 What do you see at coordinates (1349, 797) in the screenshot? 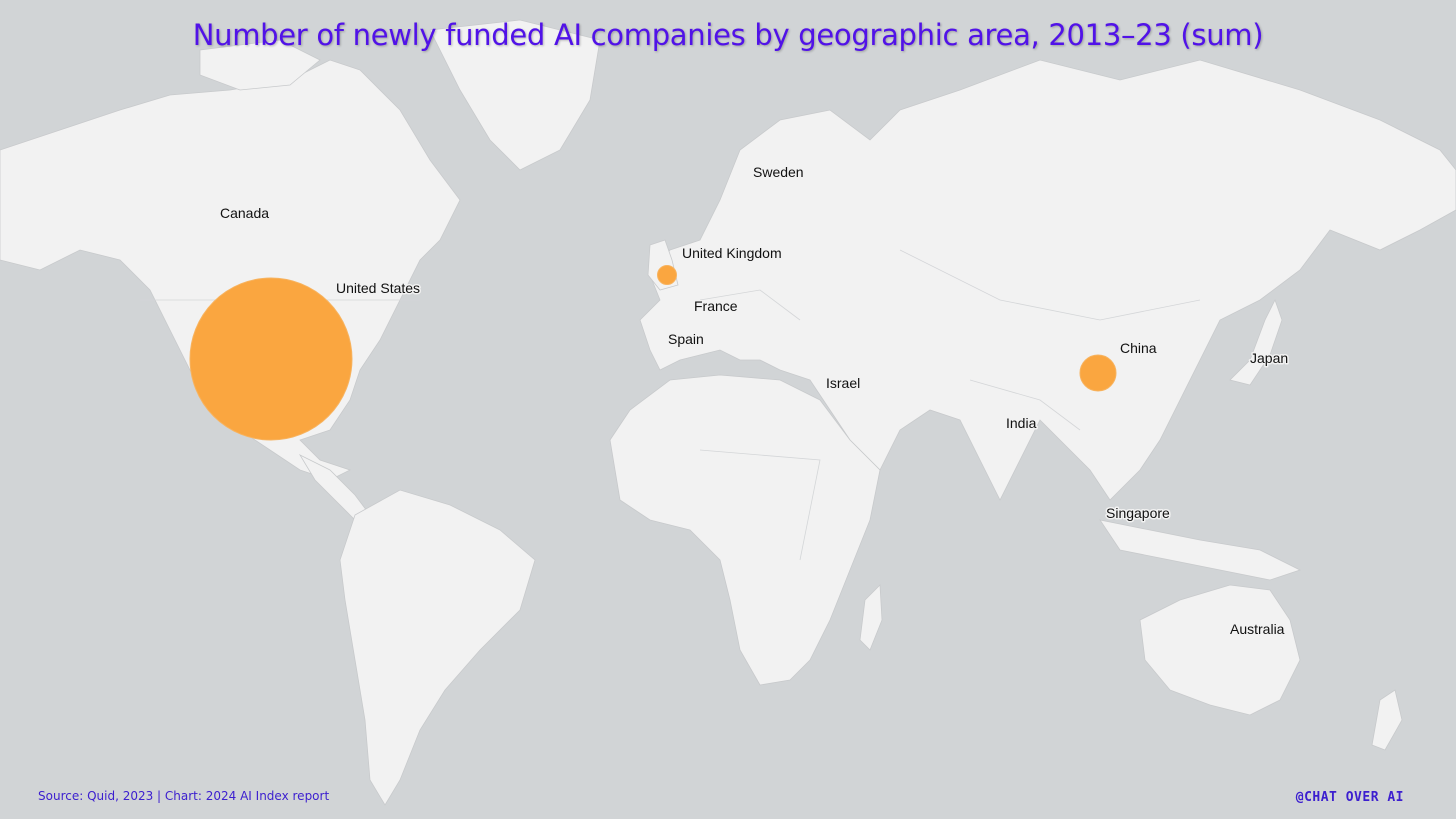
I see `brand-watermark: @CHAT OVER AI` at bounding box center [1349, 797].